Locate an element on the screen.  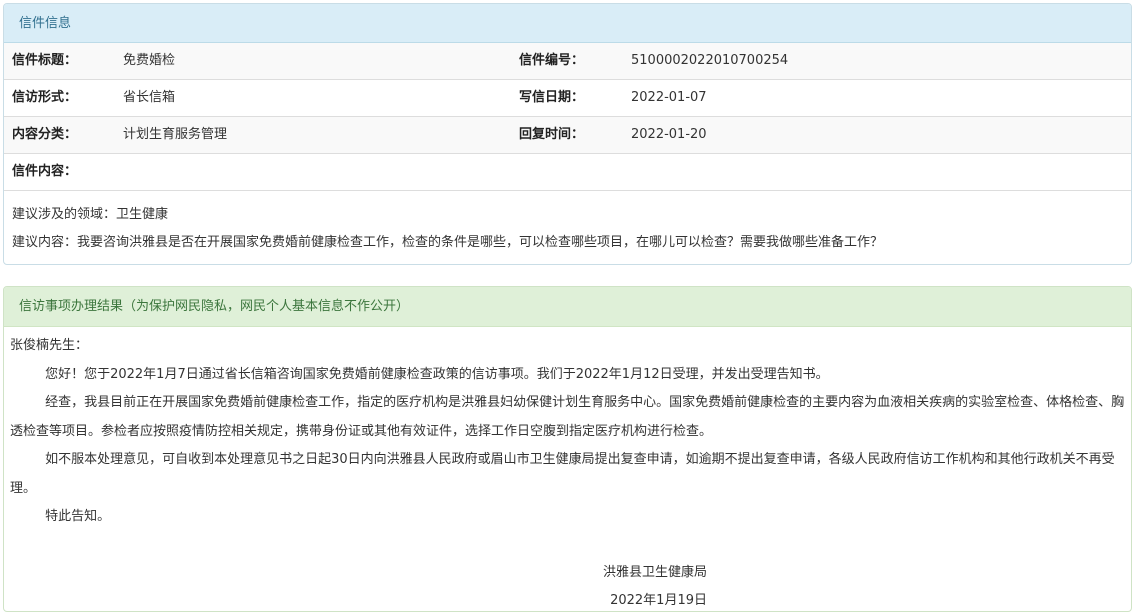
content-category-value: 计划生育服务管理 is located at coordinates (175, 134).